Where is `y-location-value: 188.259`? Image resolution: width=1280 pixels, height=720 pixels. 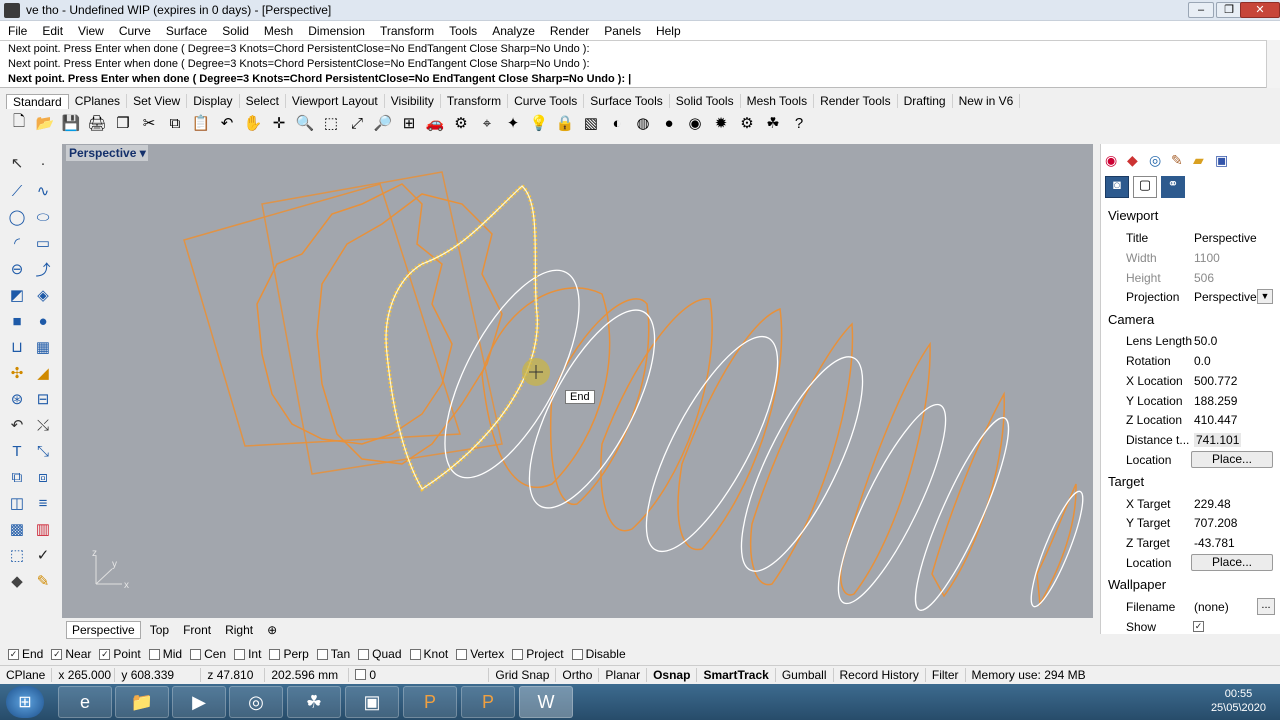 y-location-value: 188.259 is located at coordinates (1215, 401).